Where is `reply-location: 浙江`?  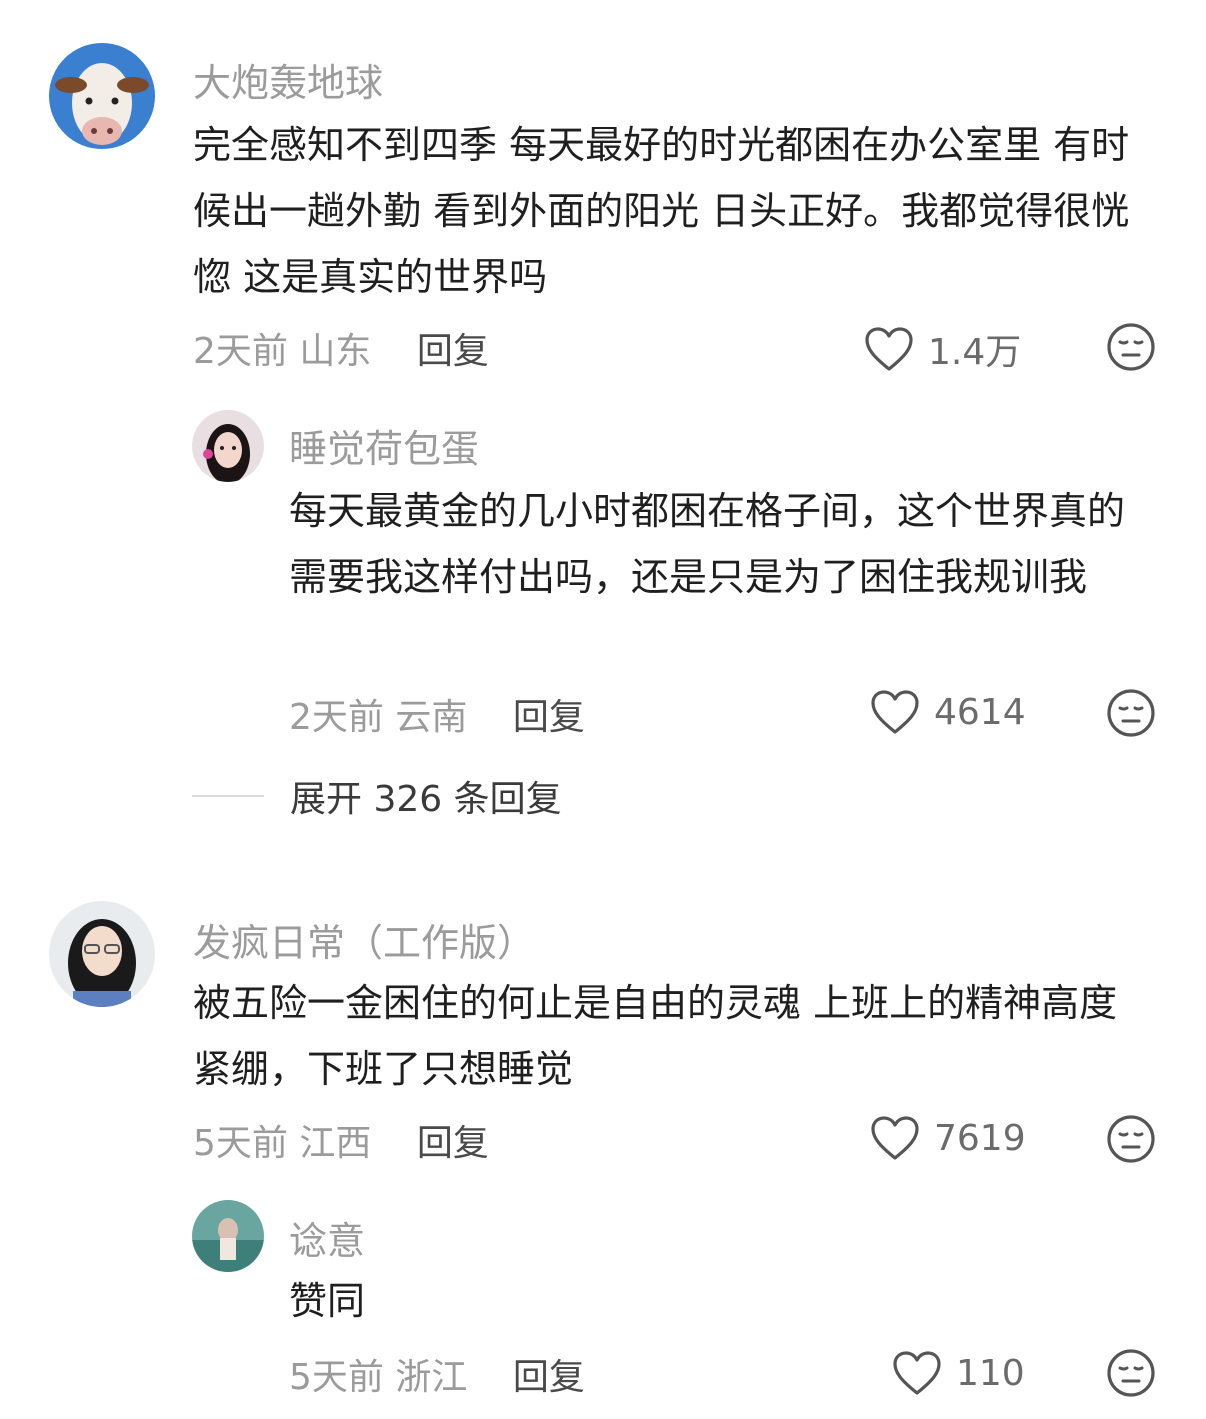
reply-location: 浙江 is located at coordinates (431, 1377).